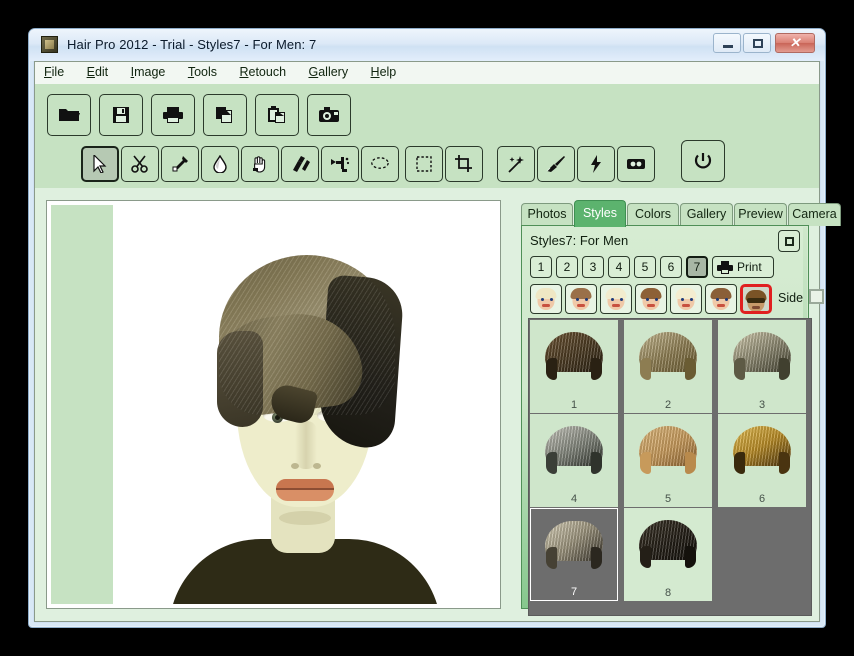  I want to click on scissors-tool-button, so click(140, 164).